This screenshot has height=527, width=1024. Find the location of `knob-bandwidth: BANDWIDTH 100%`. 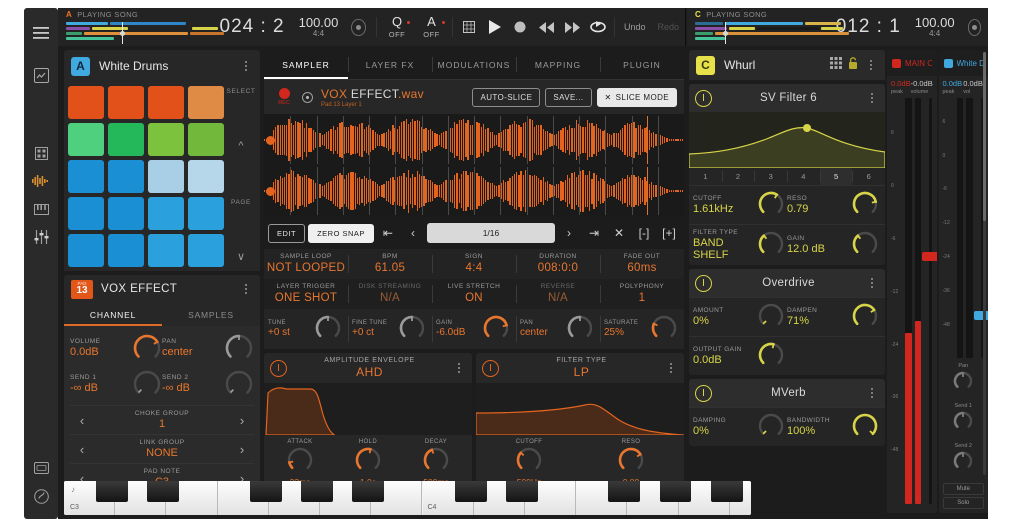

knob-bandwidth: BANDWIDTH 100% is located at coordinates (834, 427).